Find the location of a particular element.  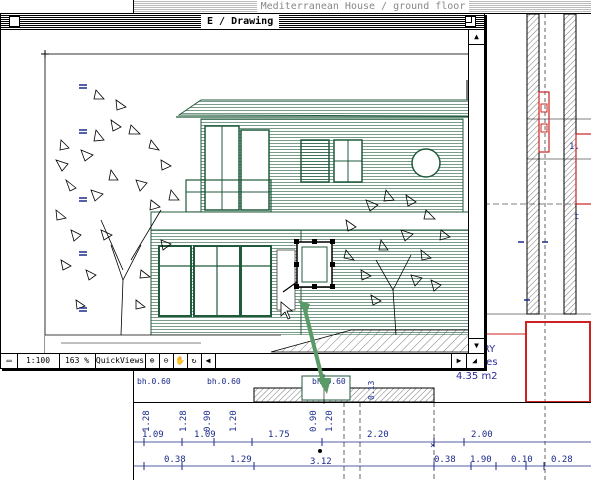

zoom-box-icon is located at coordinates (470, 21).